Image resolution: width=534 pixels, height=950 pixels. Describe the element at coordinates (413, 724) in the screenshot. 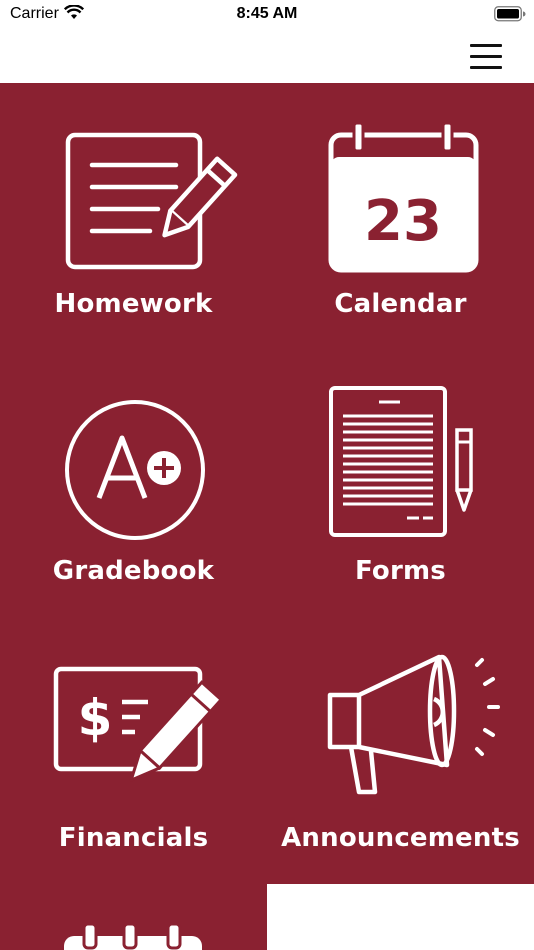

I see `announcements-icon` at that location.